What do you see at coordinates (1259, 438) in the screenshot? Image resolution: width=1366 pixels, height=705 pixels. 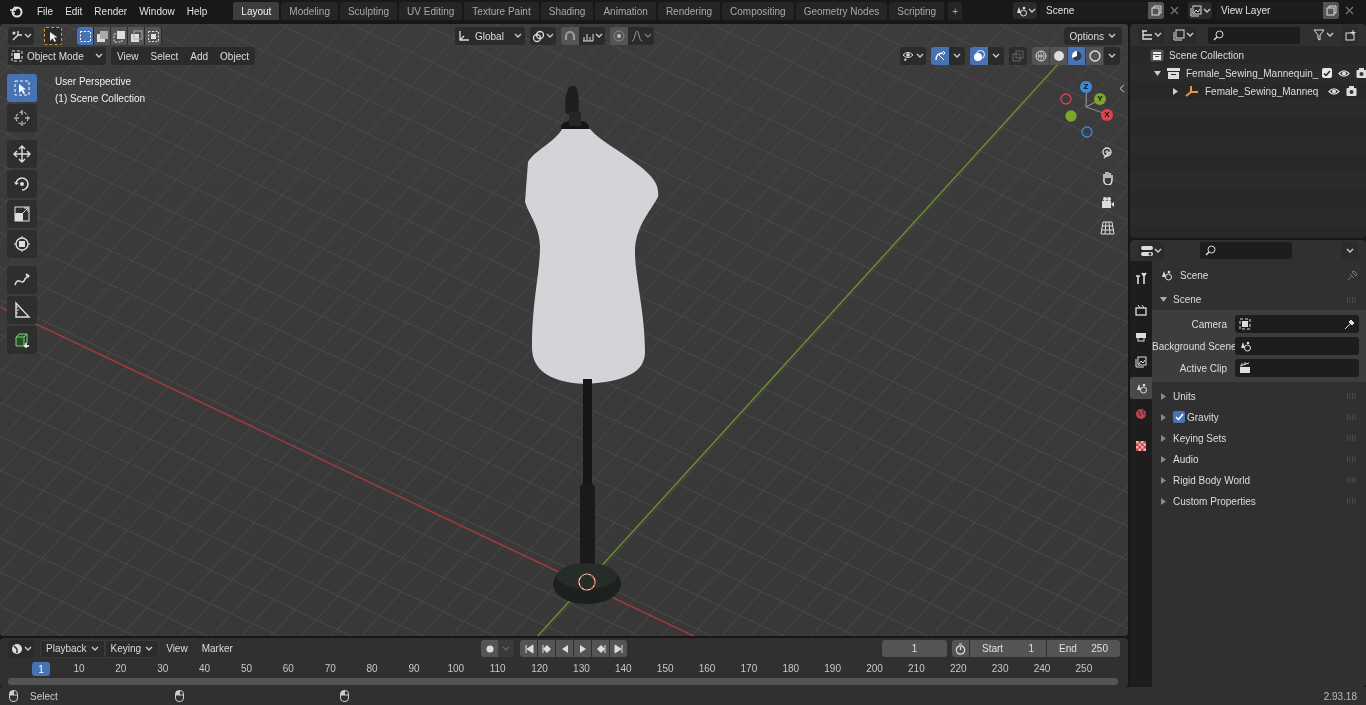 I see `panel-header: Keying Sets` at bounding box center [1259, 438].